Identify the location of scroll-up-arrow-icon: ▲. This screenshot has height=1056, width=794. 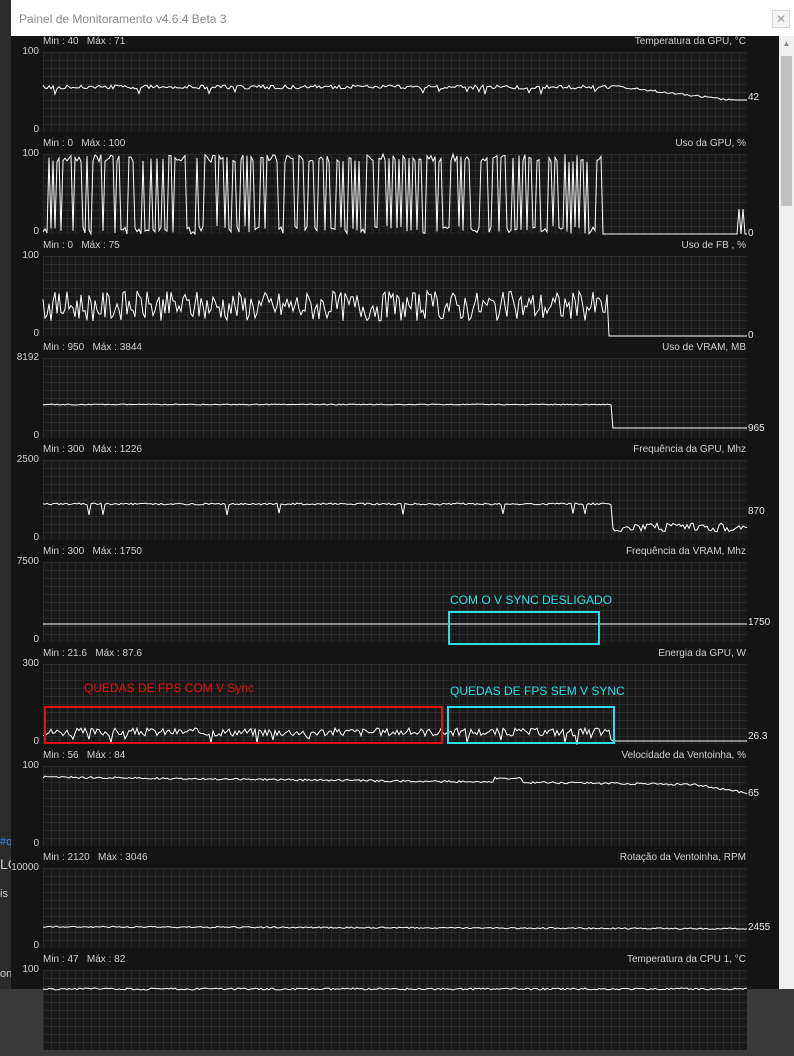
(786, 44).